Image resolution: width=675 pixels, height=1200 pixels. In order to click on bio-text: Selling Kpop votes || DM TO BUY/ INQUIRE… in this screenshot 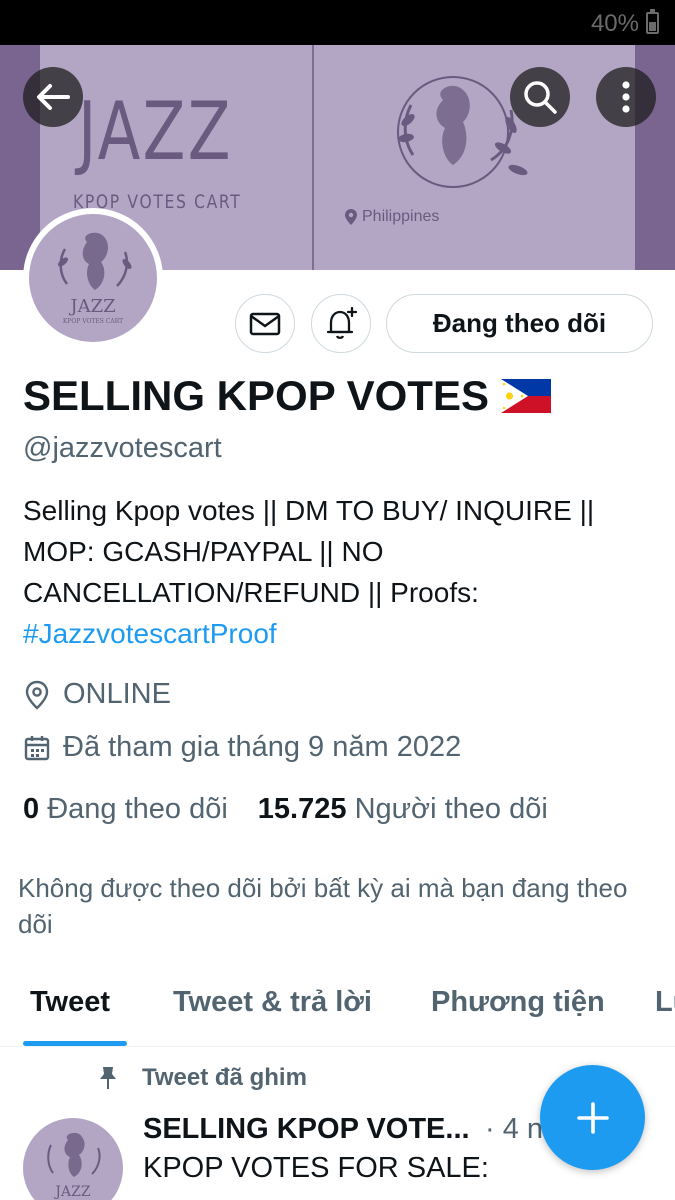, I will do `click(309, 551)`.